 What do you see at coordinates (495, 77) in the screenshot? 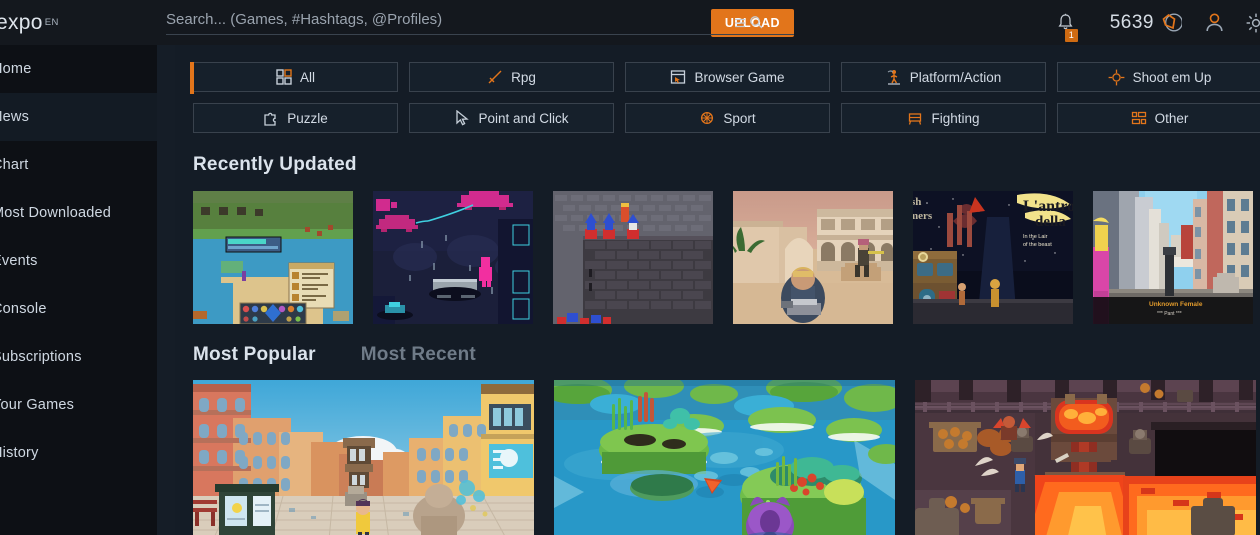
I see `sword-icon` at bounding box center [495, 77].